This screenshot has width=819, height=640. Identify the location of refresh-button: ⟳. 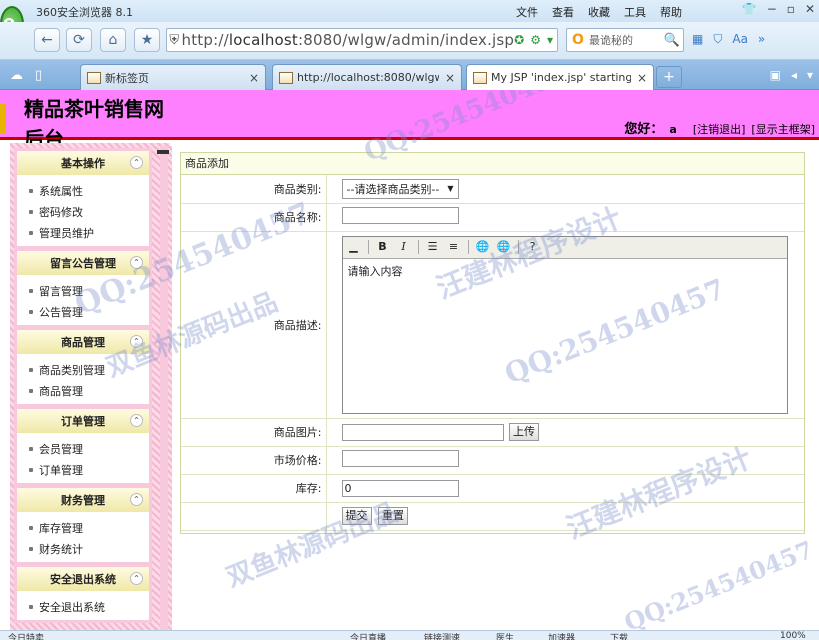
(79, 40).